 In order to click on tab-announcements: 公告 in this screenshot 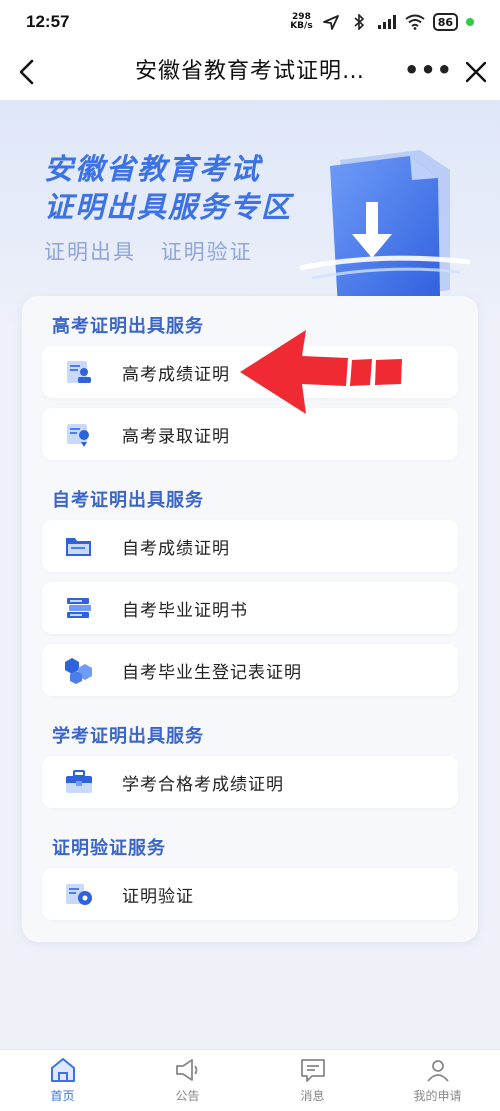, I will do `click(187, 1080)`.